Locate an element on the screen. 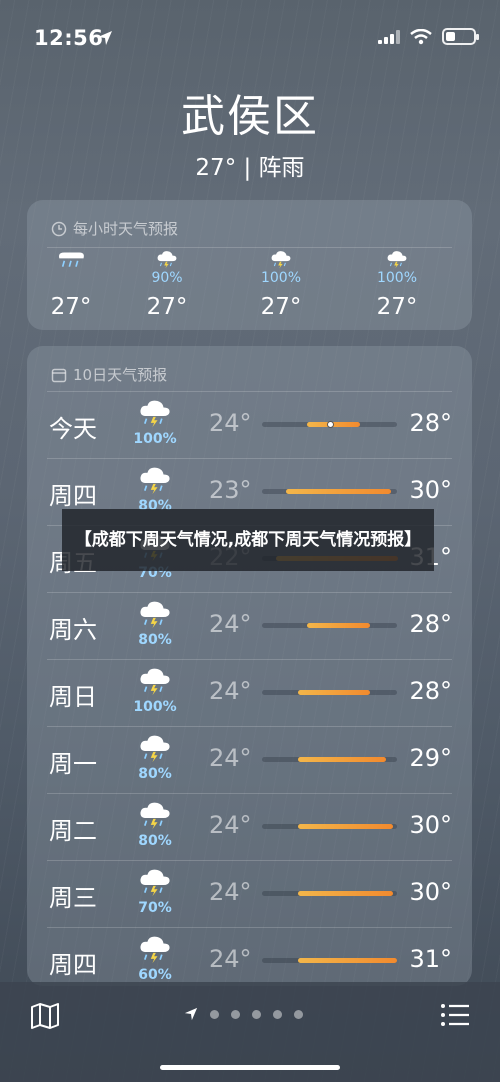 This screenshot has width=500, height=1082. hourly-precip-chance: 90% is located at coordinates (167, 278).